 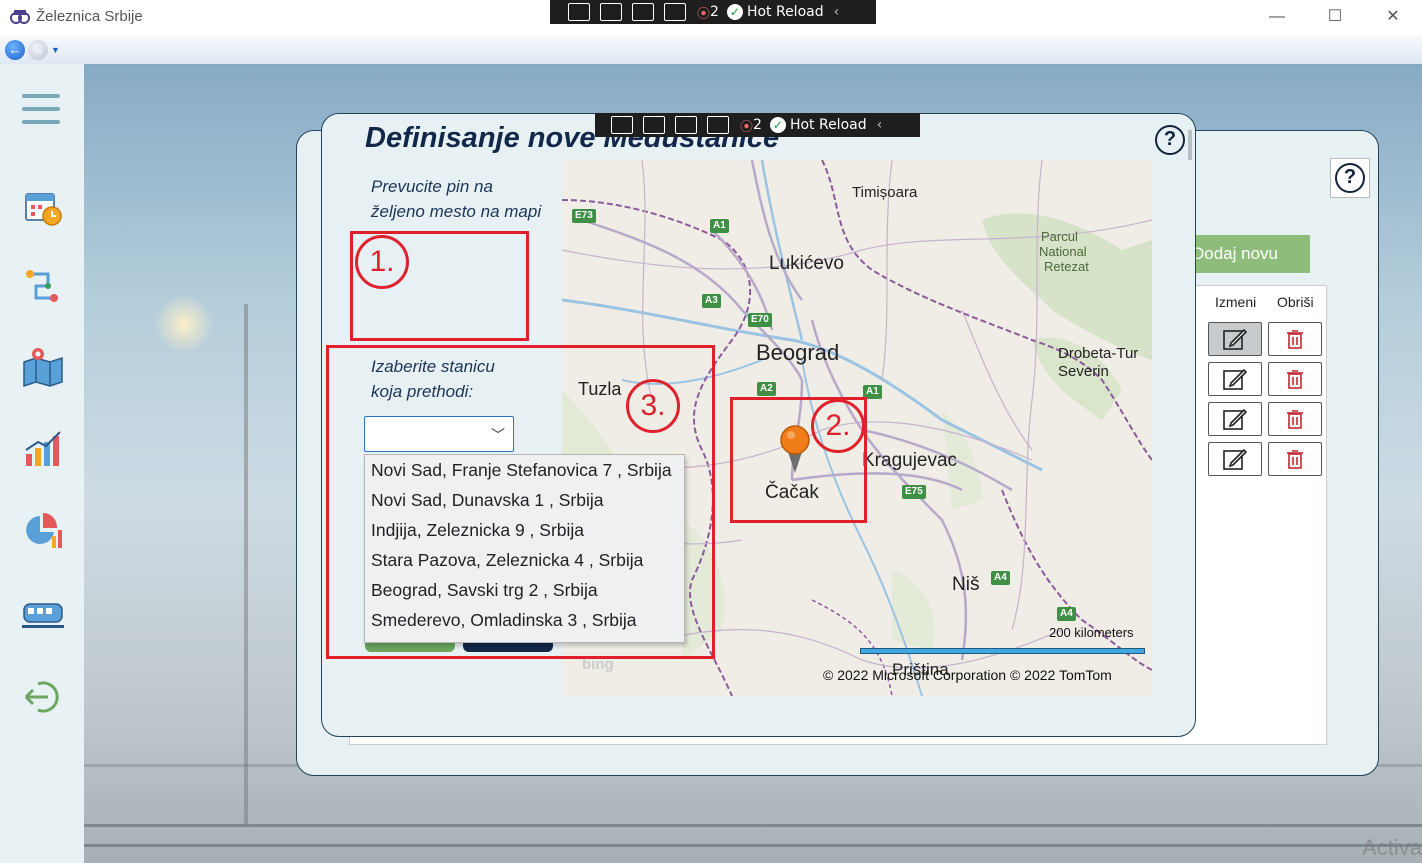 I want to click on add-line-button: Dodaj novu liniju, so click(x=1245, y=254).